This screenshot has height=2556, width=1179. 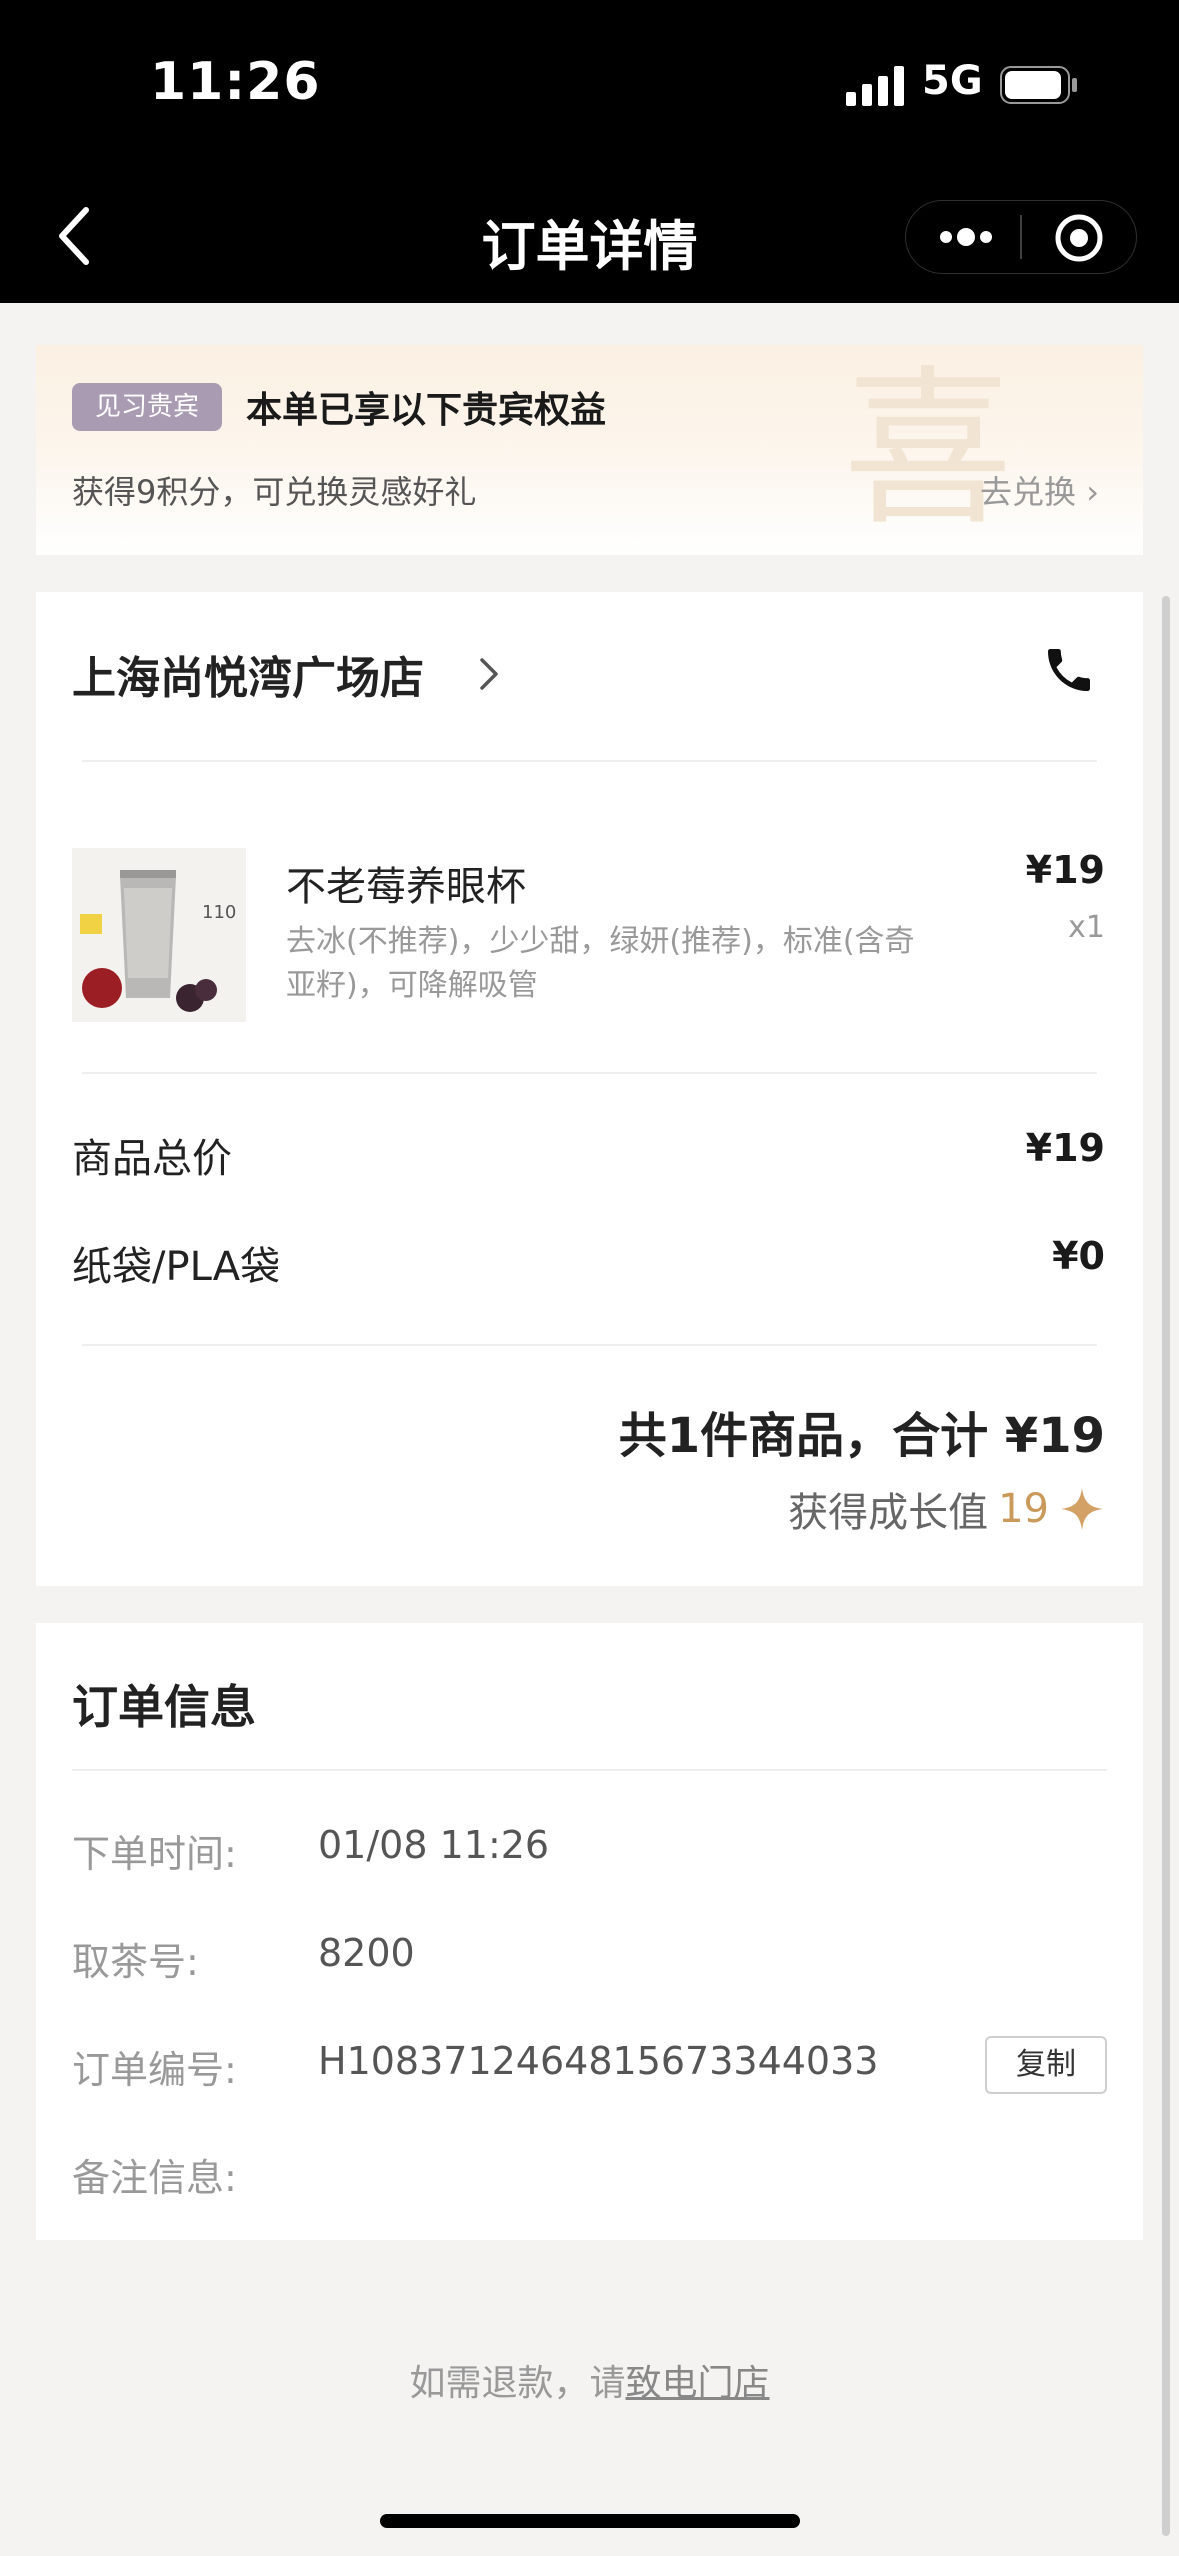 What do you see at coordinates (1046, 2065) in the screenshot?
I see `copy-button: 复制` at bounding box center [1046, 2065].